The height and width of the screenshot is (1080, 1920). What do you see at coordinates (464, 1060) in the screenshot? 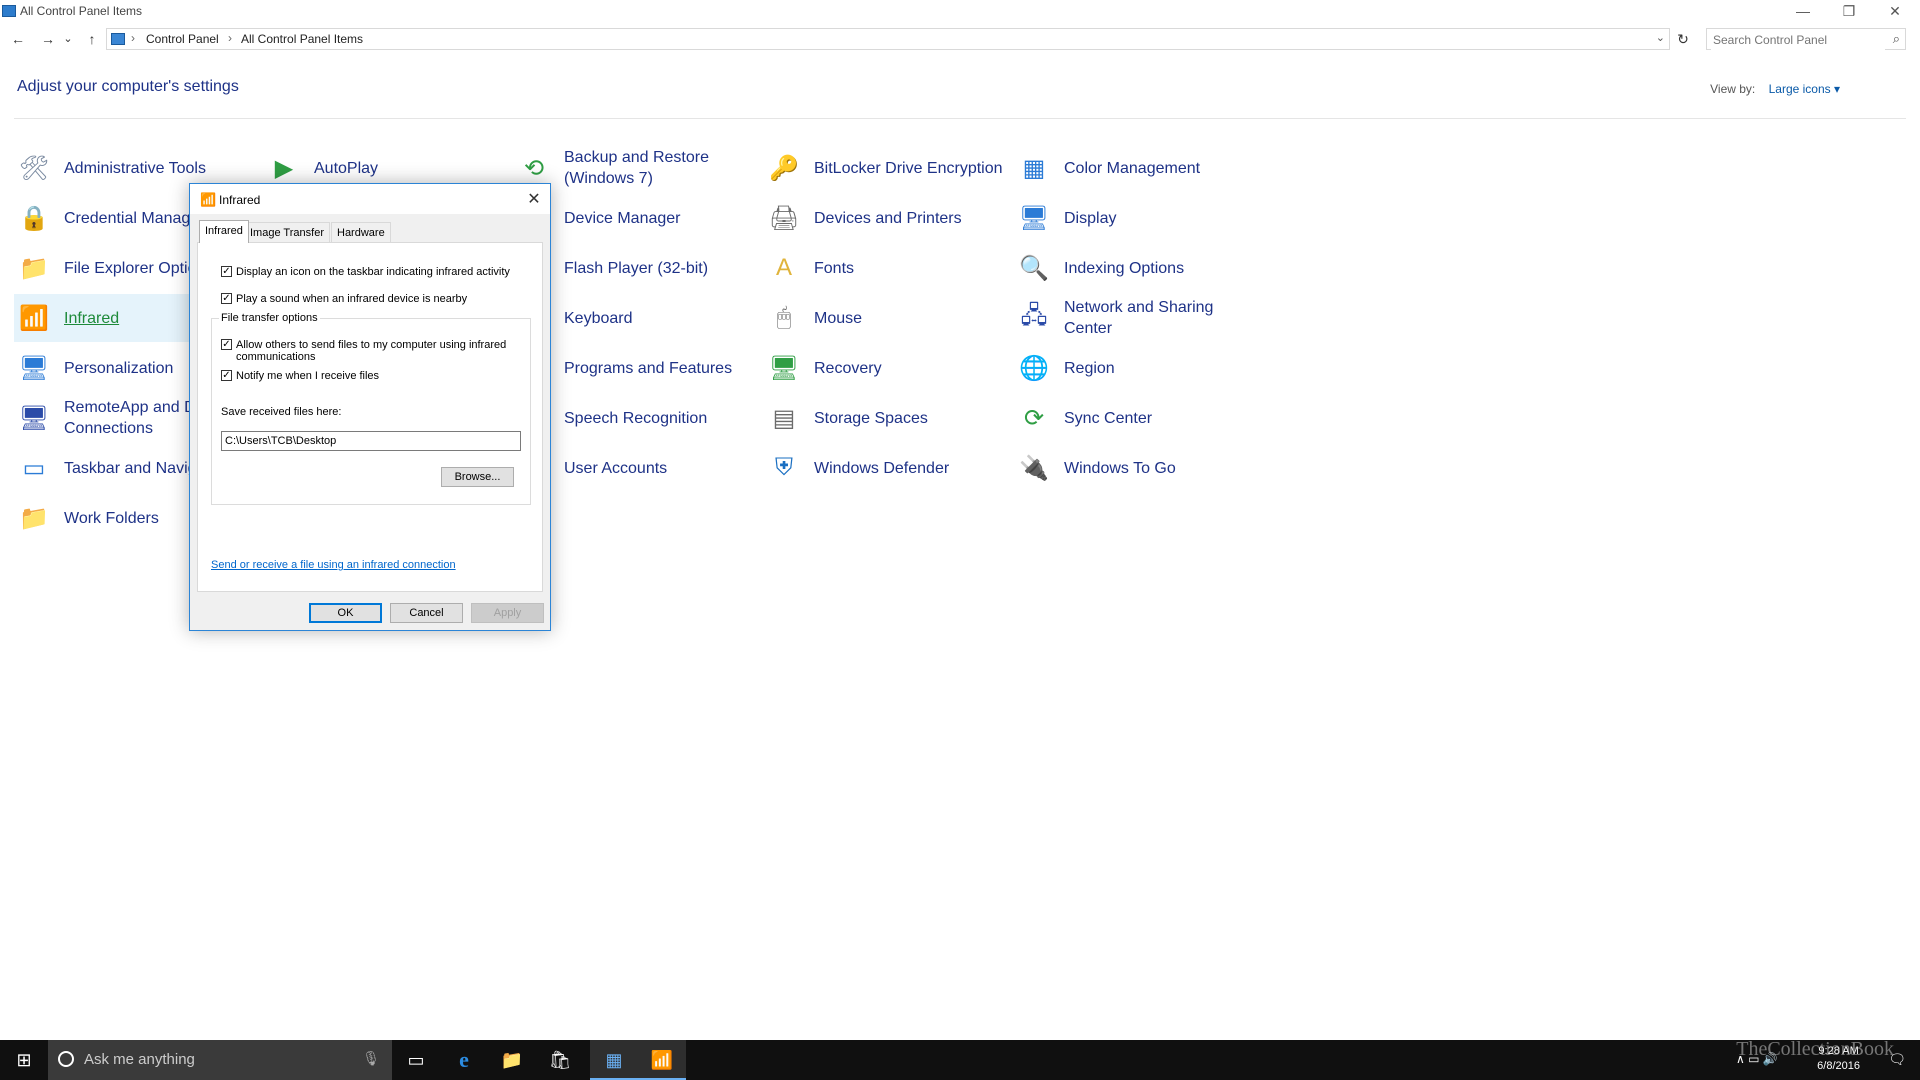
I see `edge-icon: e` at bounding box center [464, 1060].